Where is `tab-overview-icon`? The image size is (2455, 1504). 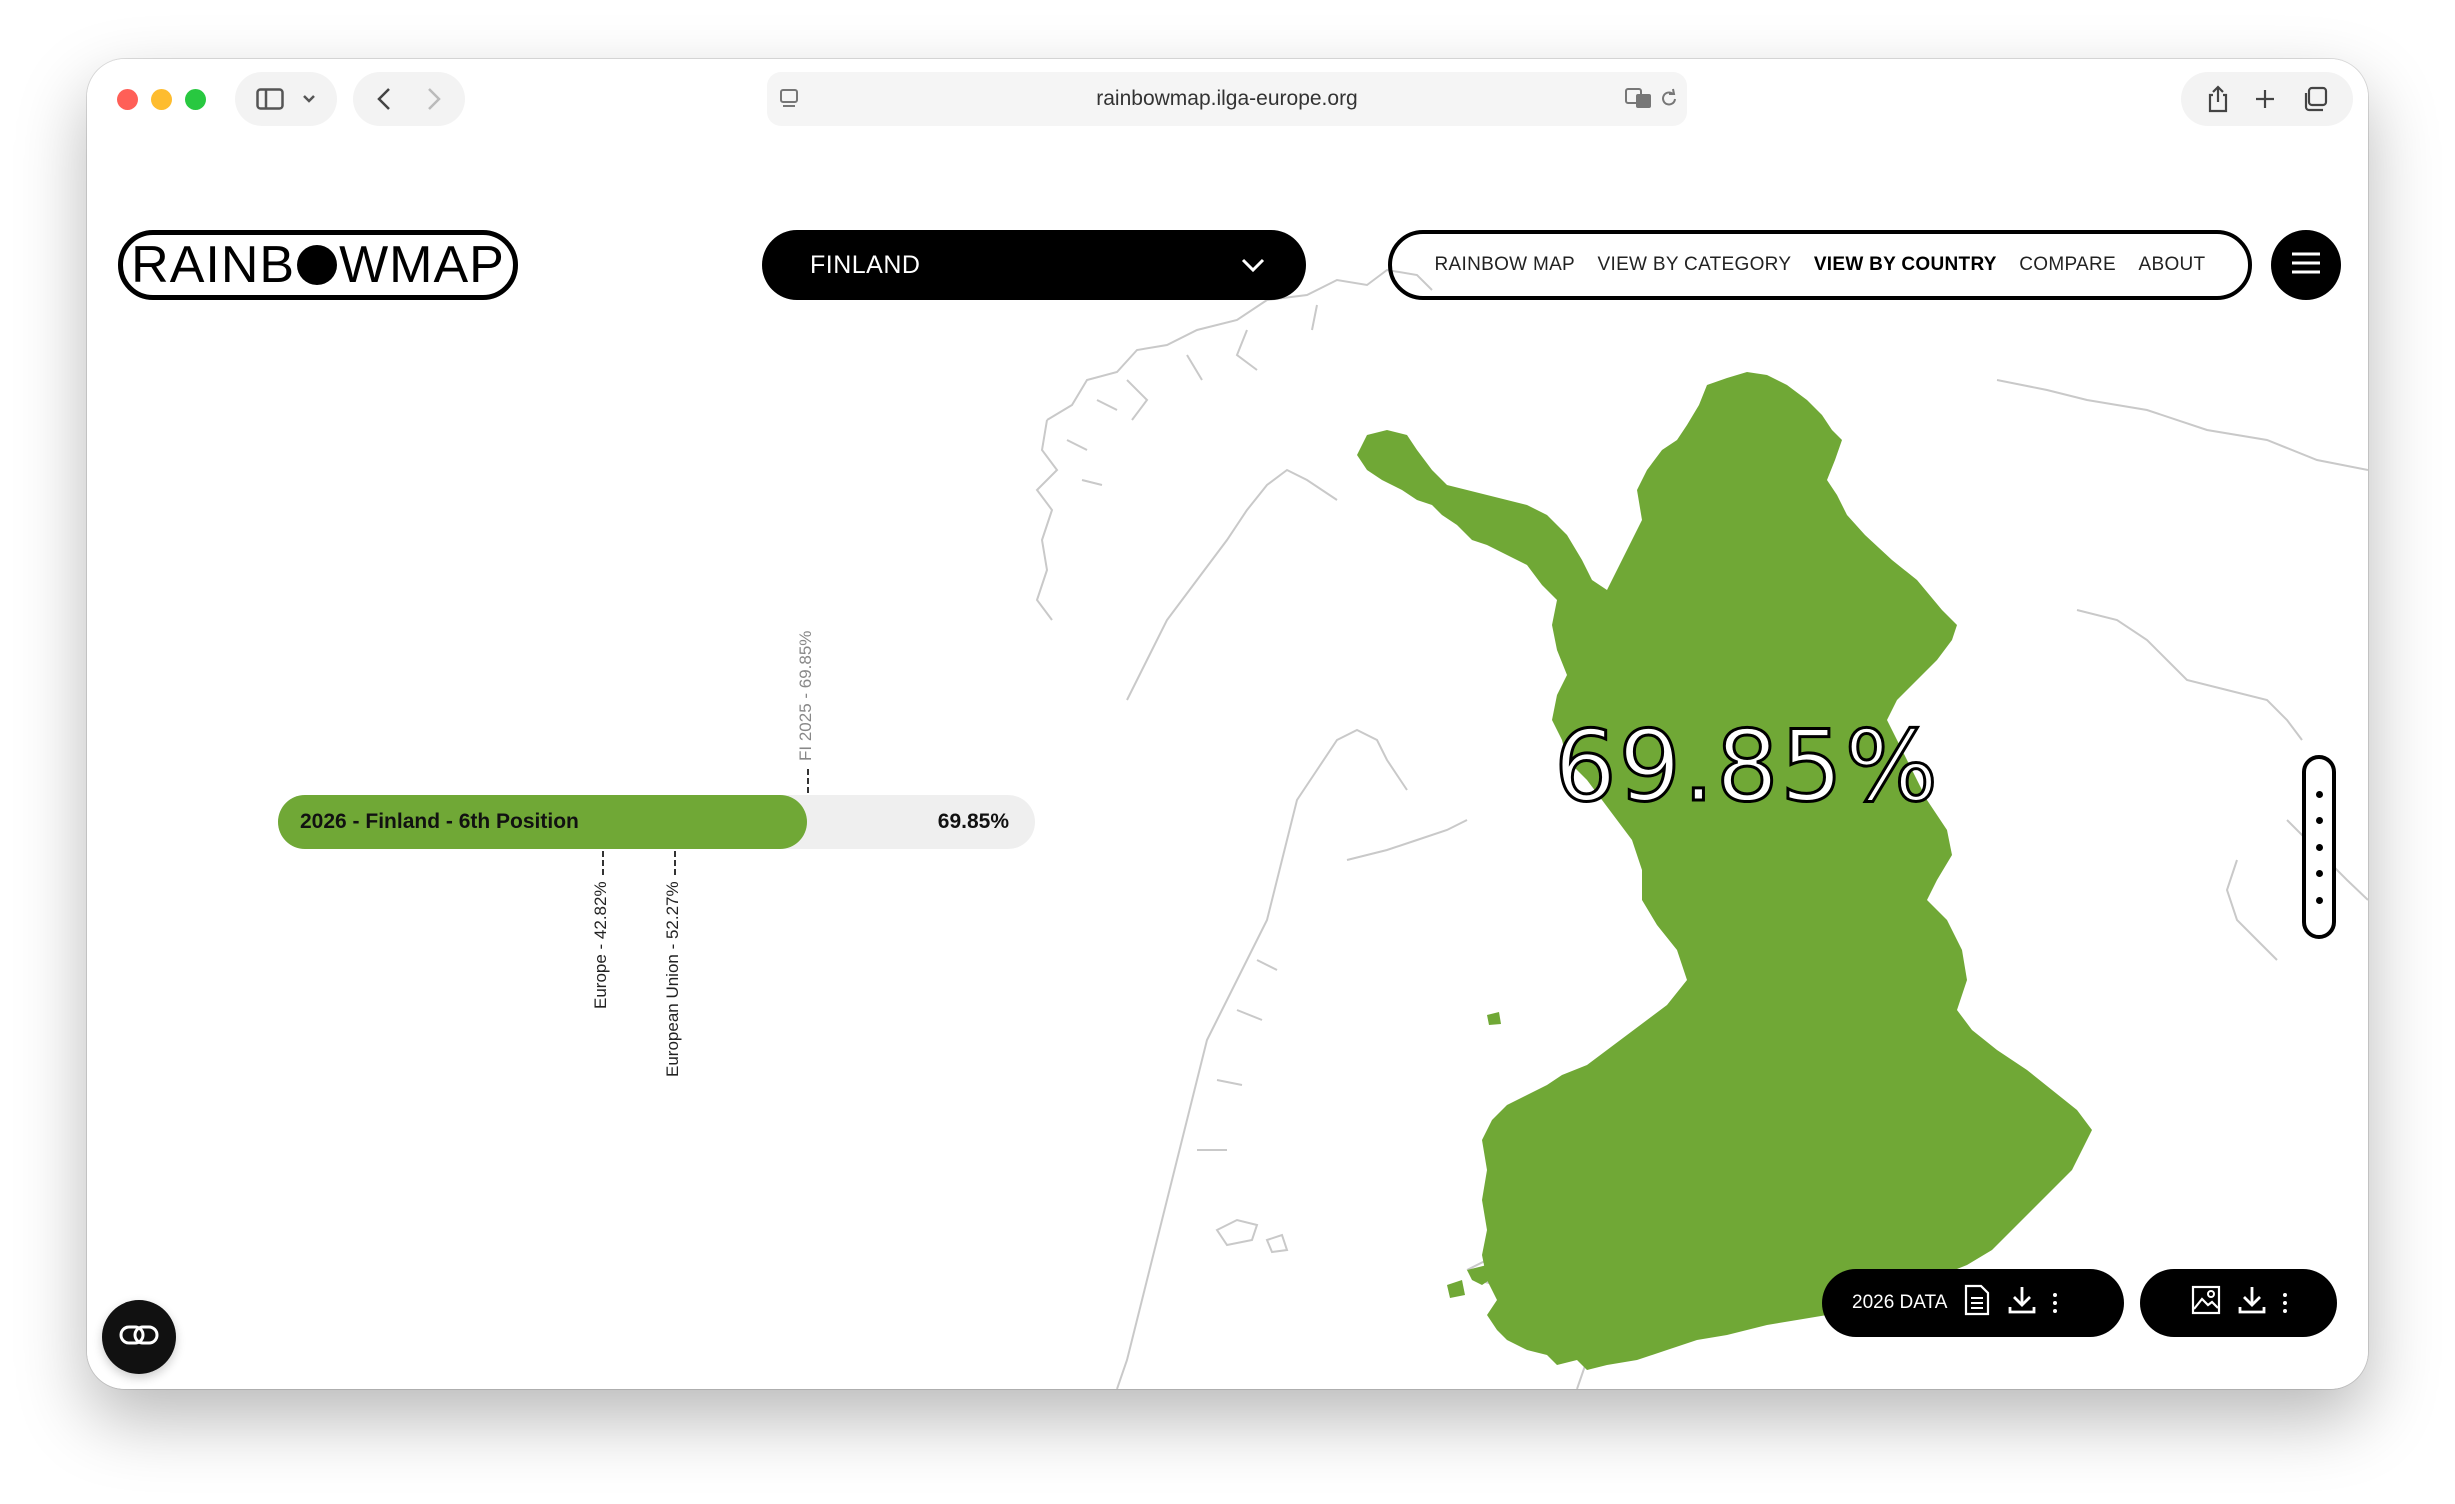 tab-overview-icon is located at coordinates (2315, 99).